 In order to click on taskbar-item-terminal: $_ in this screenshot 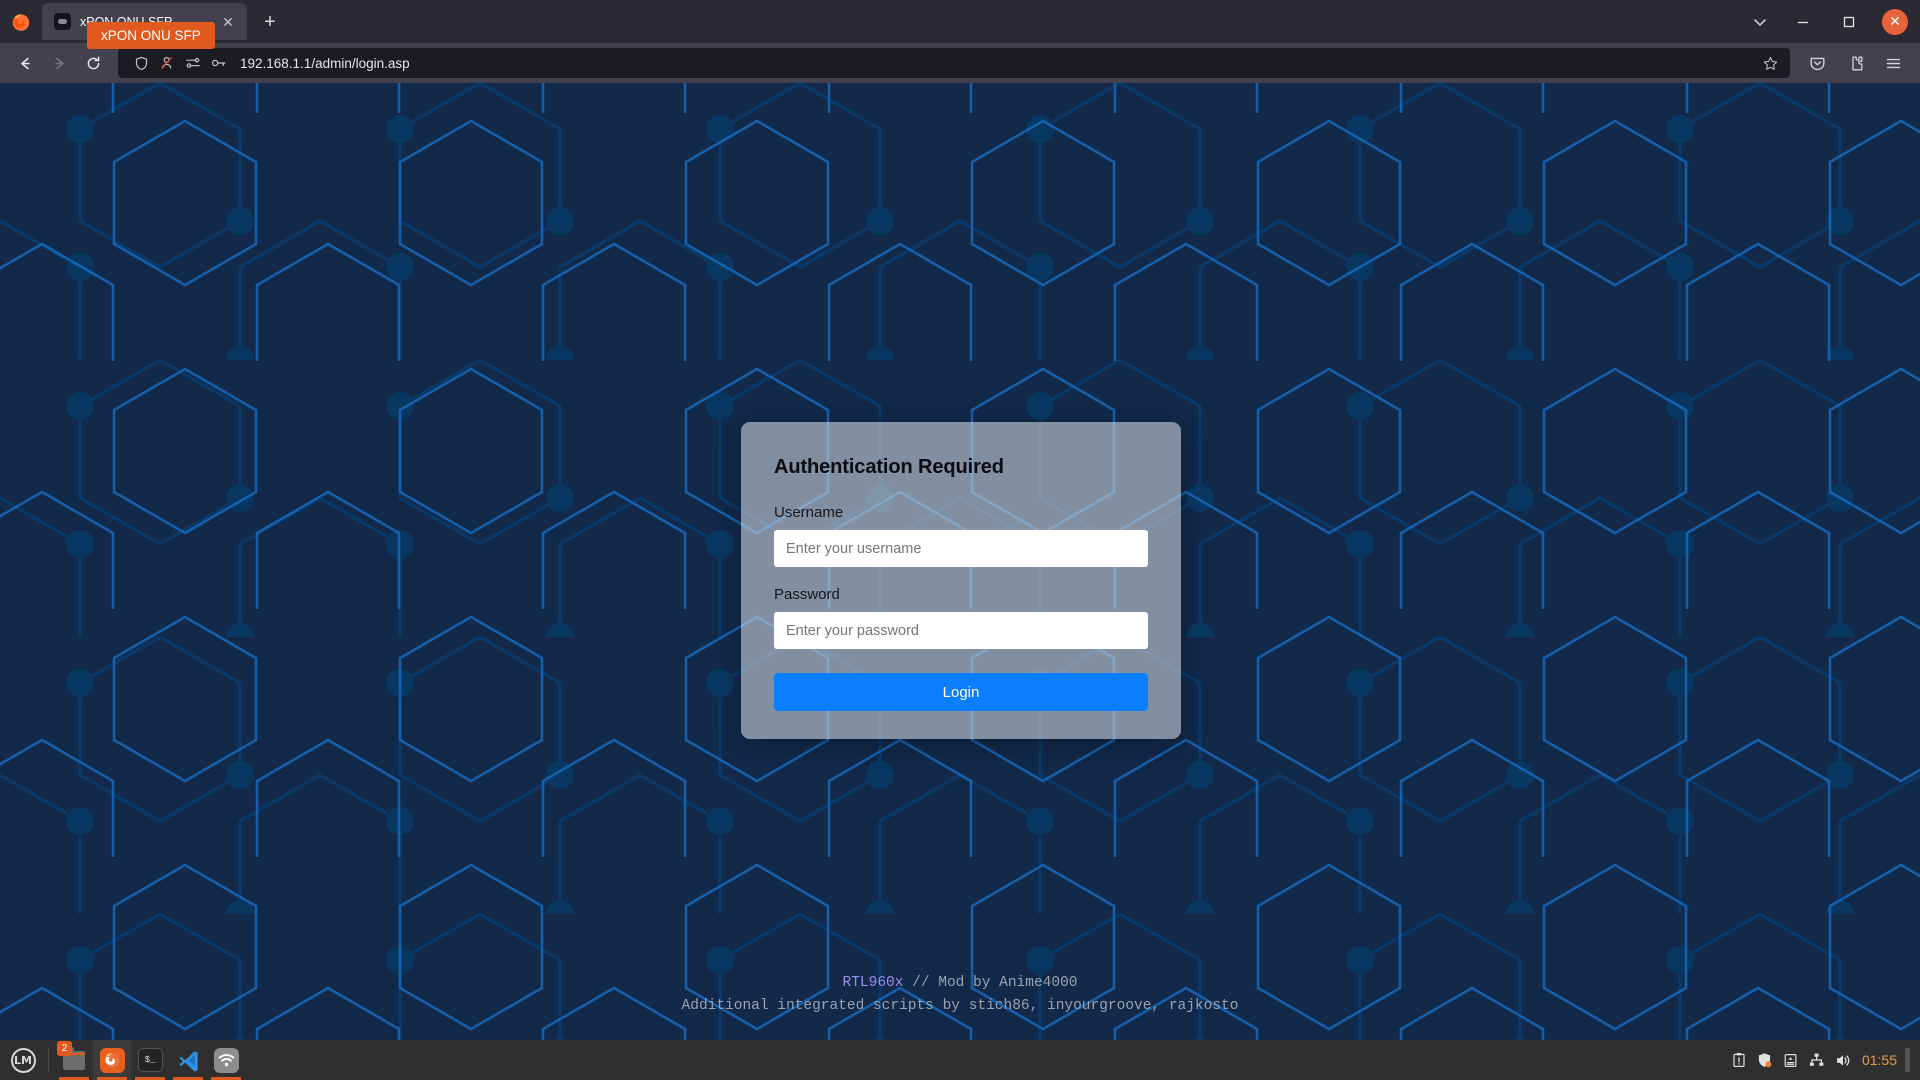, I will do `click(150, 1060)`.